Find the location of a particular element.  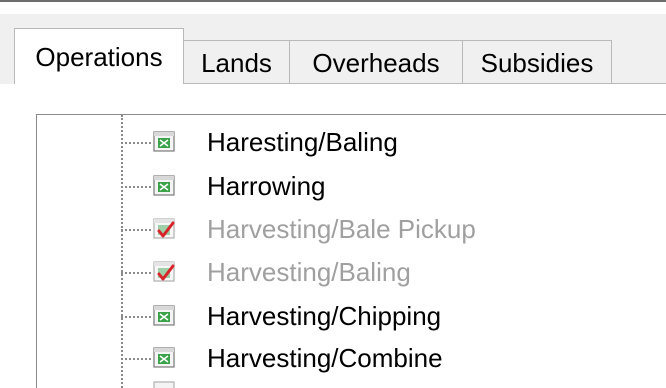

tab-label: Subsidies is located at coordinates (537, 62).